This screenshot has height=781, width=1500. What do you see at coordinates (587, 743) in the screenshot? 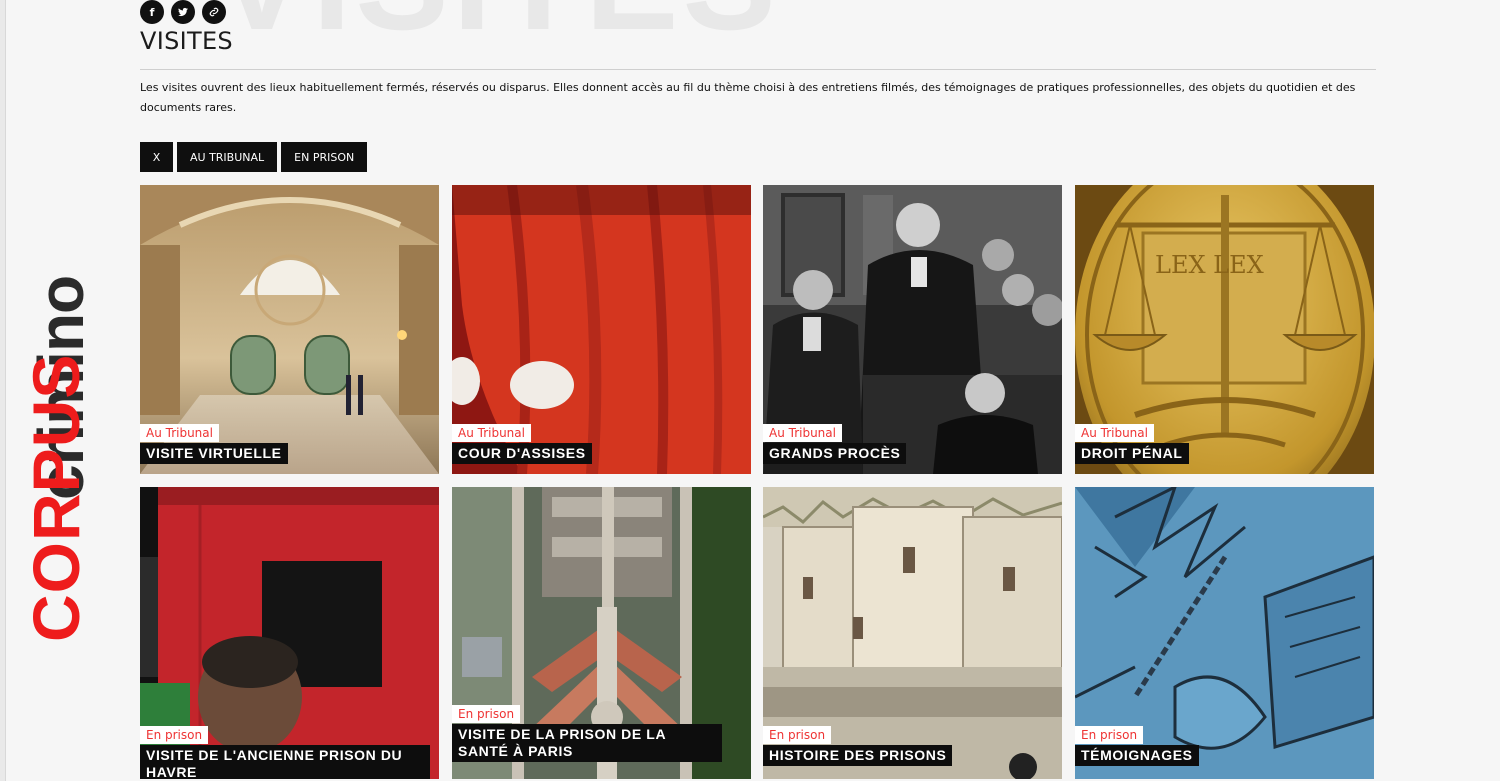
I see `card-title: VISITE DE LA PRISON DE LA SANTÉ À PARIS` at bounding box center [587, 743].